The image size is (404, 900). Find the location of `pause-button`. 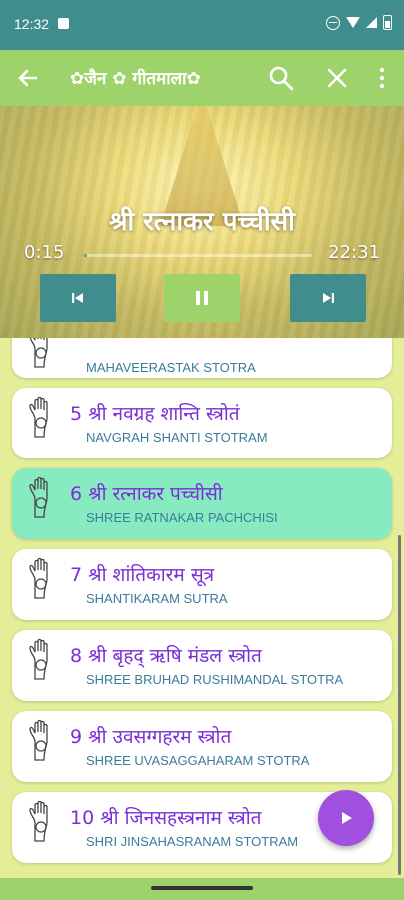

pause-button is located at coordinates (202, 298).